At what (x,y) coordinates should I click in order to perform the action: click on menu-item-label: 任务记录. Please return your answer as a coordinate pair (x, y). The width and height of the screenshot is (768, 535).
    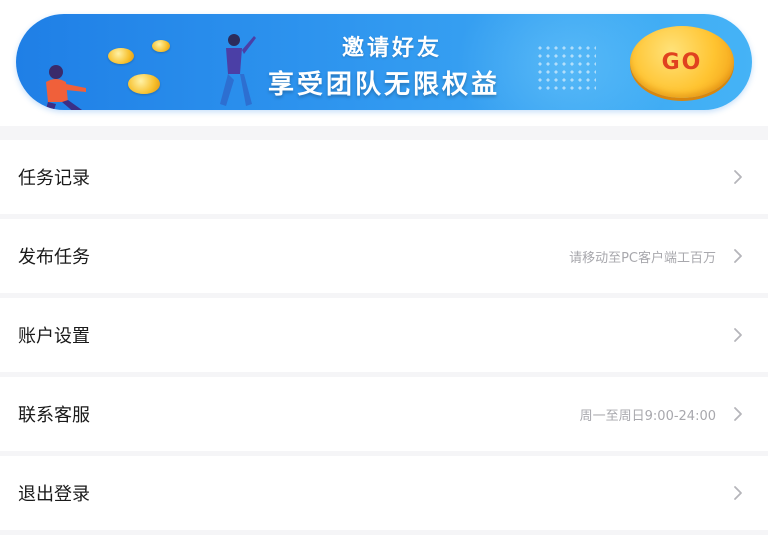
    Looking at the image, I should click on (54, 178).